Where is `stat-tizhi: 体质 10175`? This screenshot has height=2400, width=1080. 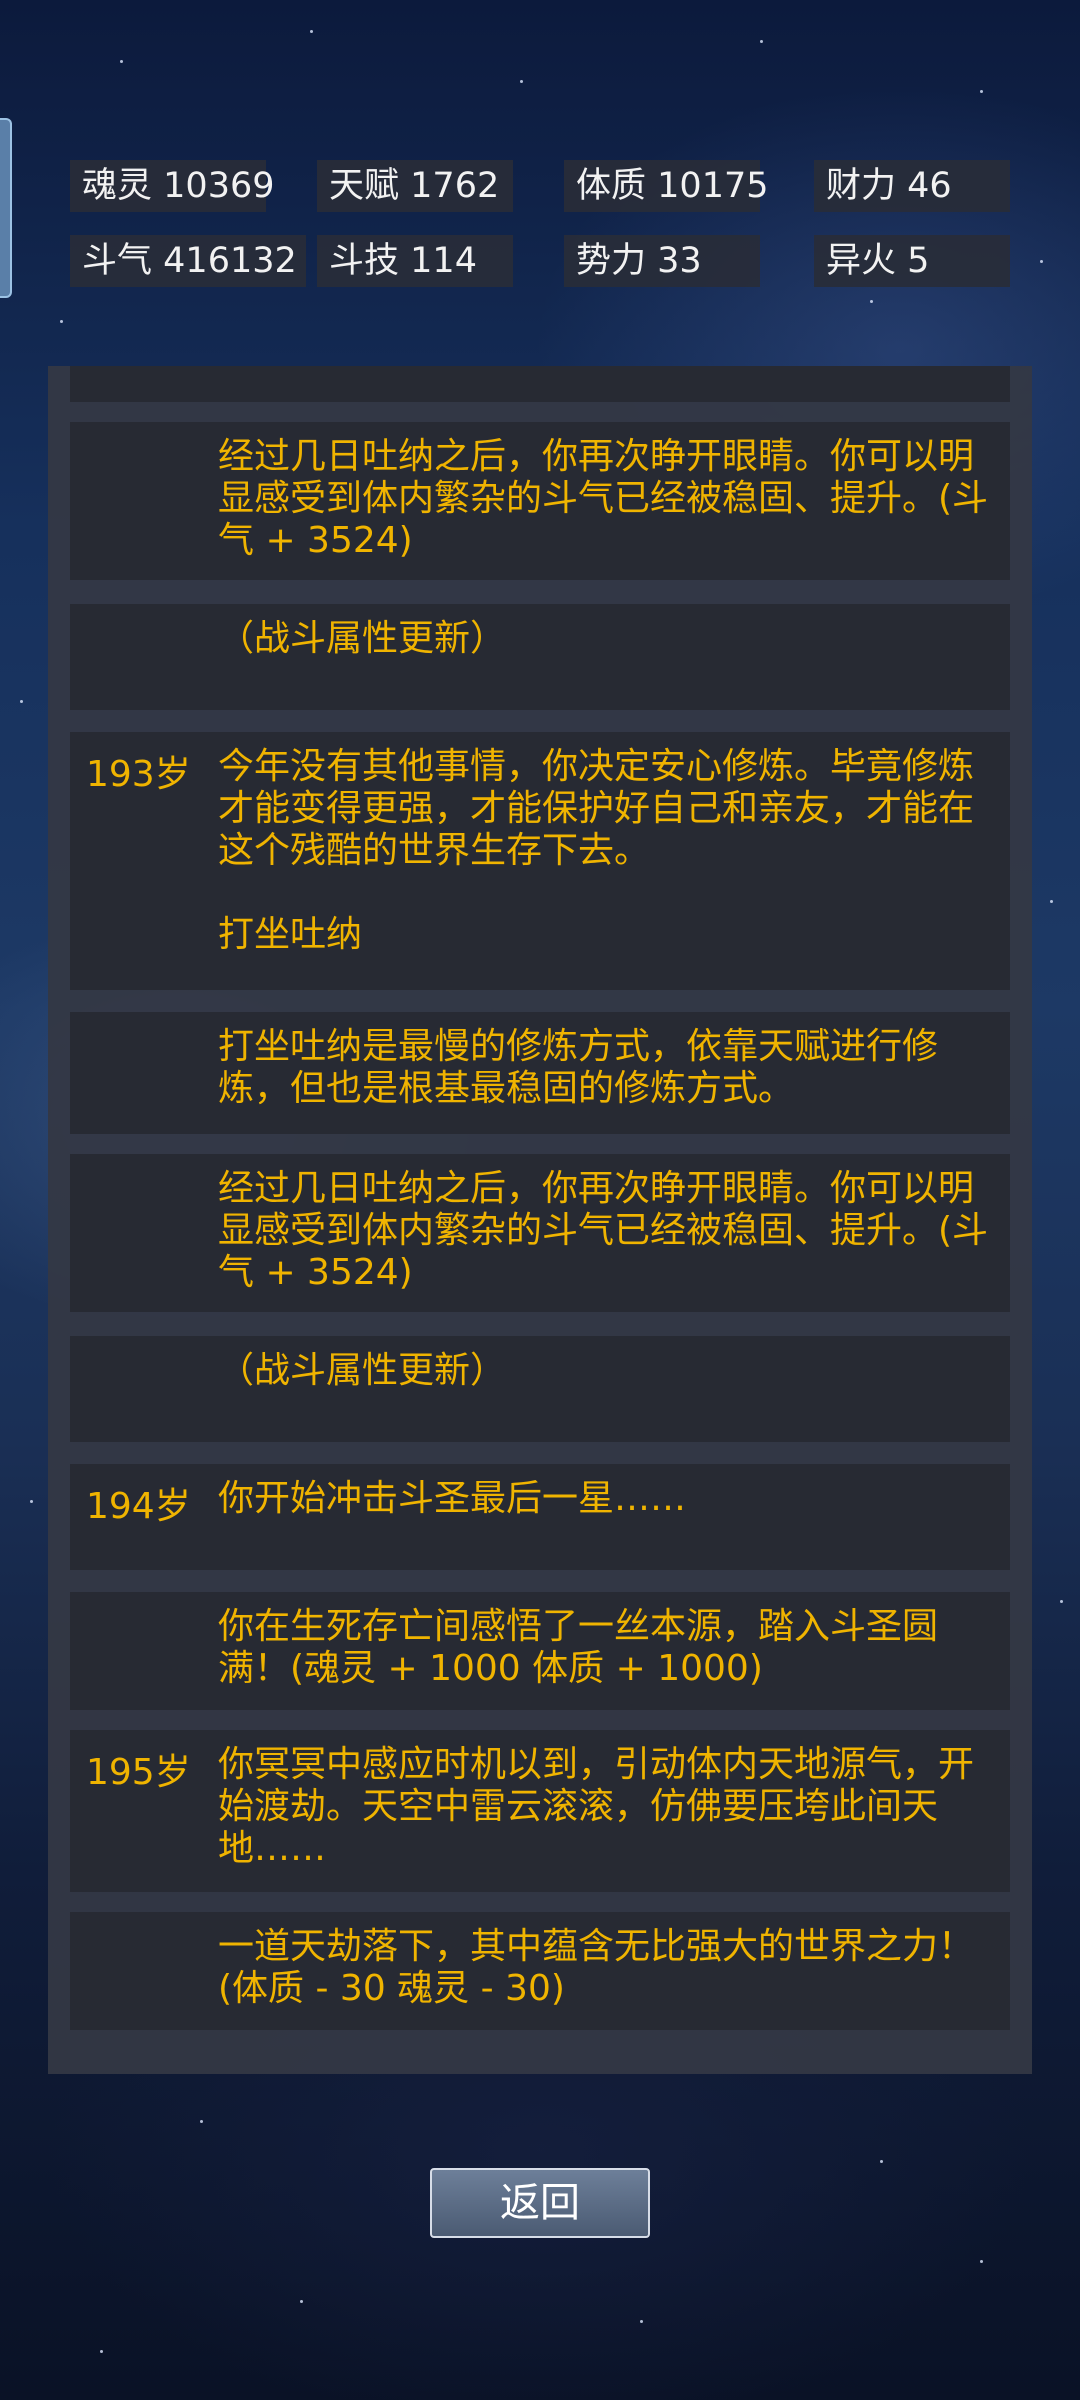 stat-tizhi: 体质 10175 is located at coordinates (666, 186).